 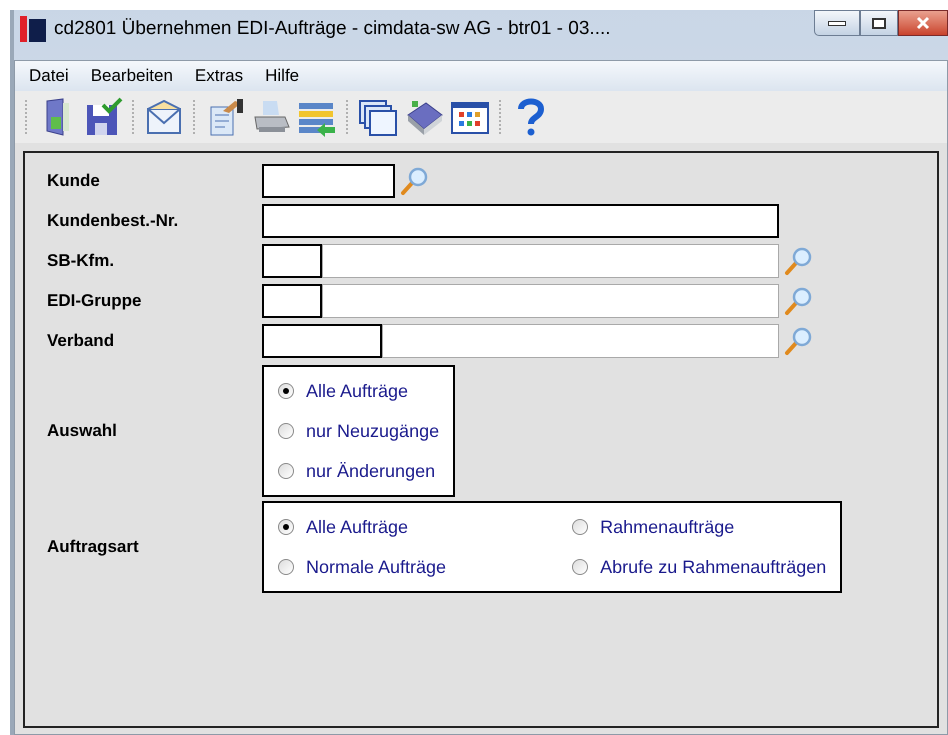 What do you see at coordinates (359, 431) in the screenshot?
I see `radio-option: nur Neuzugänge` at bounding box center [359, 431].